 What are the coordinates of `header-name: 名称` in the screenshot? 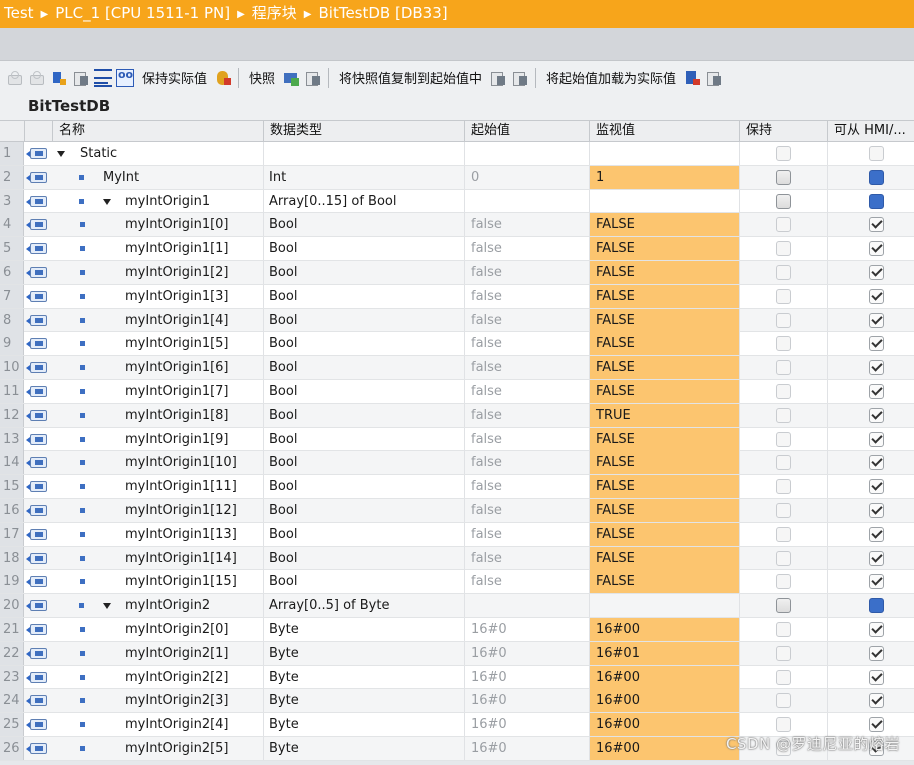 It's located at (157, 131).